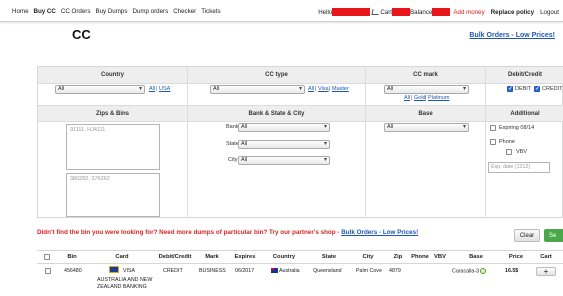  Describe the element at coordinates (329, 257) in the screenshot. I see `col-state: State` at that location.